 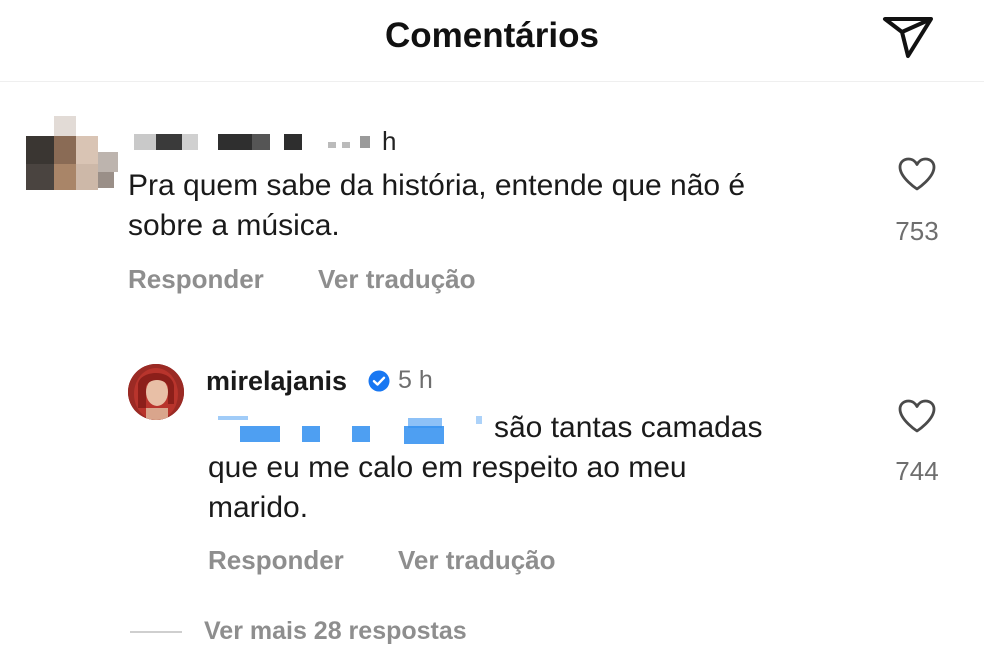 I want to click on reply-time: 5 h, so click(x=415, y=380).